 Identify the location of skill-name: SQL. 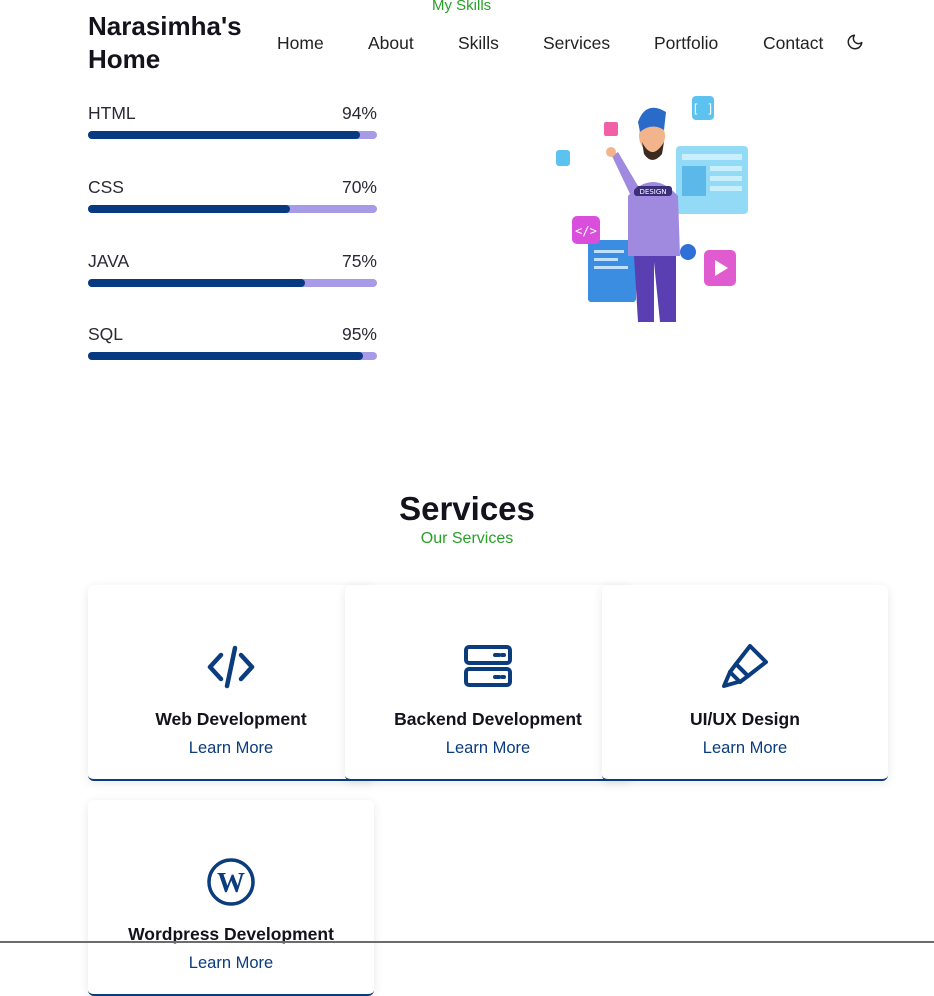
(106, 334).